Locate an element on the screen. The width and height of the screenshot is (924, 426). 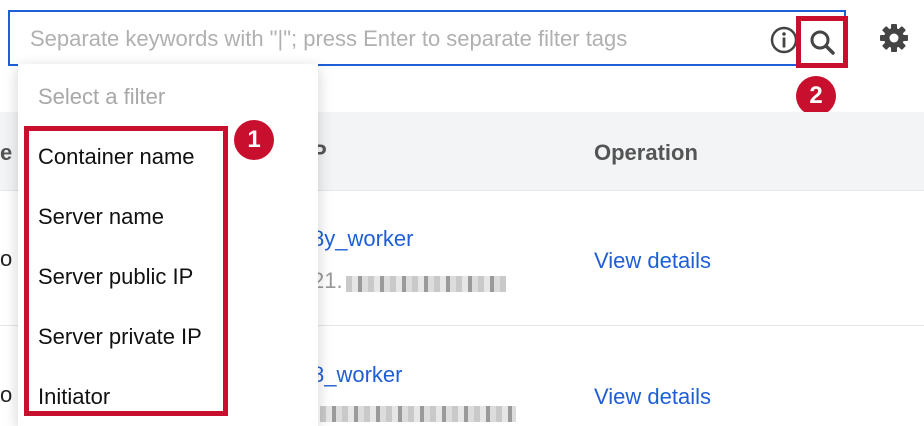
info-circle-icon is located at coordinates (784, 40).